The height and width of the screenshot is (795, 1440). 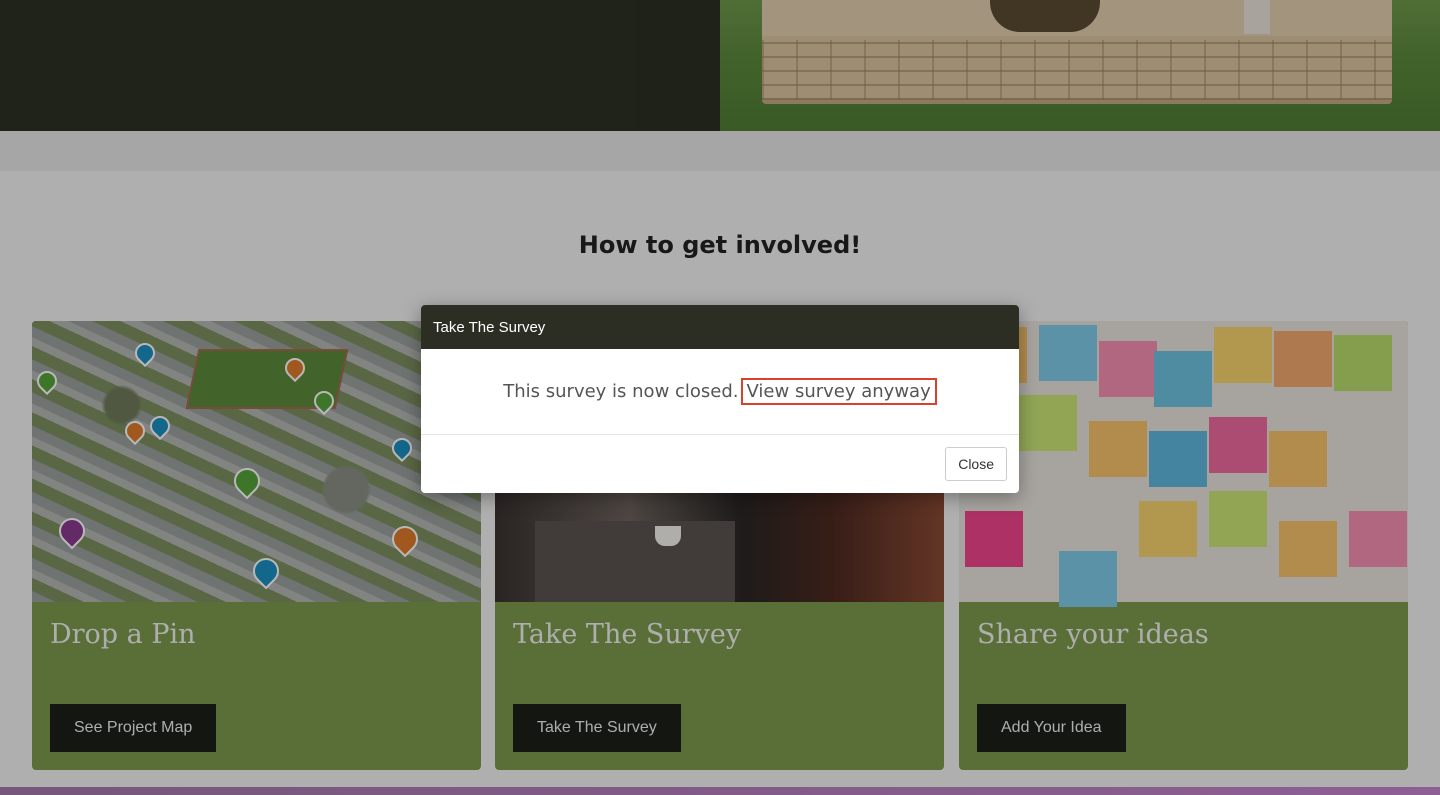 What do you see at coordinates (720, 464) in the screenshot?
I see `modal-footer: Close` at bounding box center [720, 464].